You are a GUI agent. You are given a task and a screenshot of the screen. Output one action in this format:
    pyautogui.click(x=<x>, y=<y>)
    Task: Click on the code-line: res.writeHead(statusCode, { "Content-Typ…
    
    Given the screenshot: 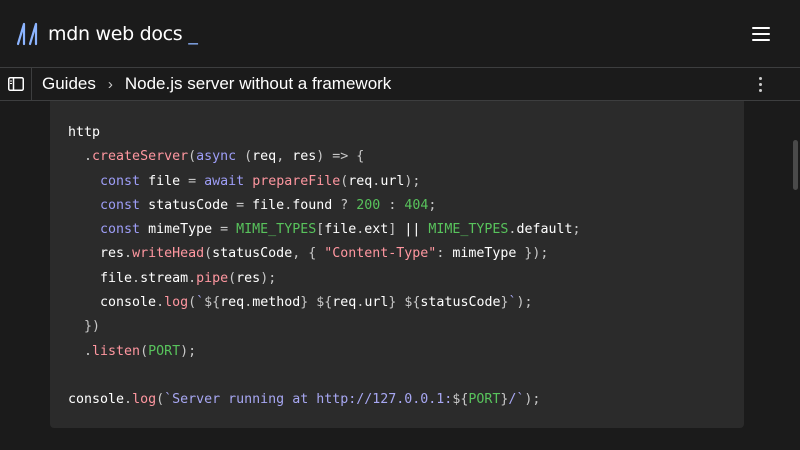 What is the action you would take?
    pyautogui.click(x=324, y=254)
    